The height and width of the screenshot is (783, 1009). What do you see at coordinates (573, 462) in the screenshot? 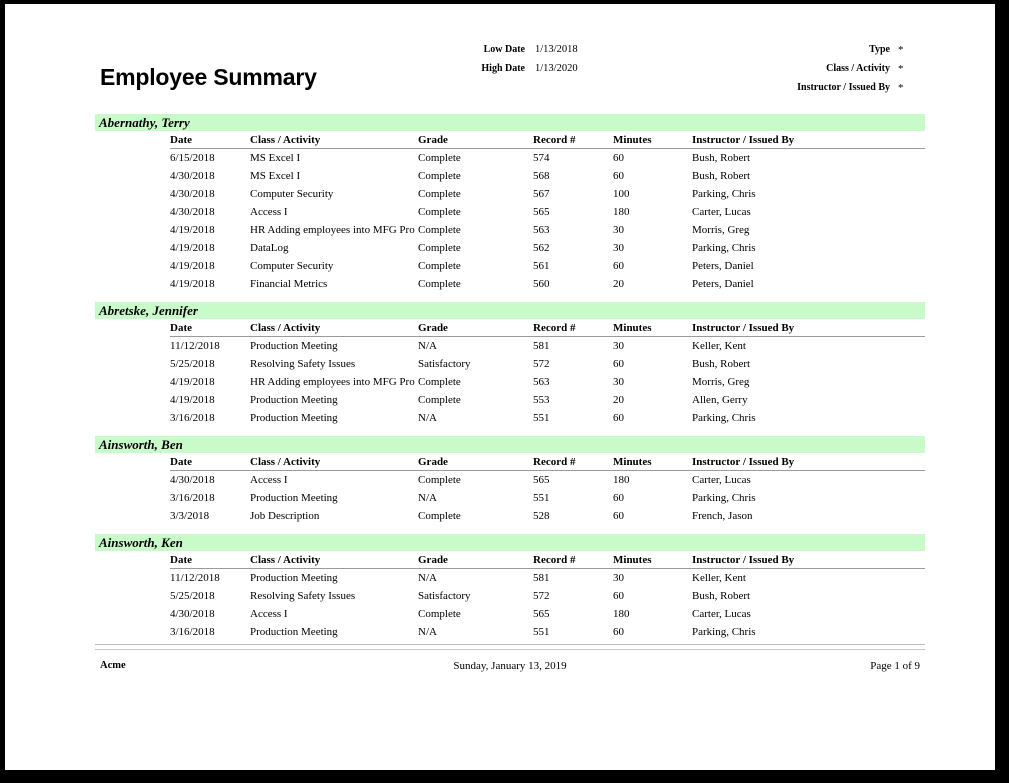
I see `column-header-record: Record #` at bounding box center [573, 462].